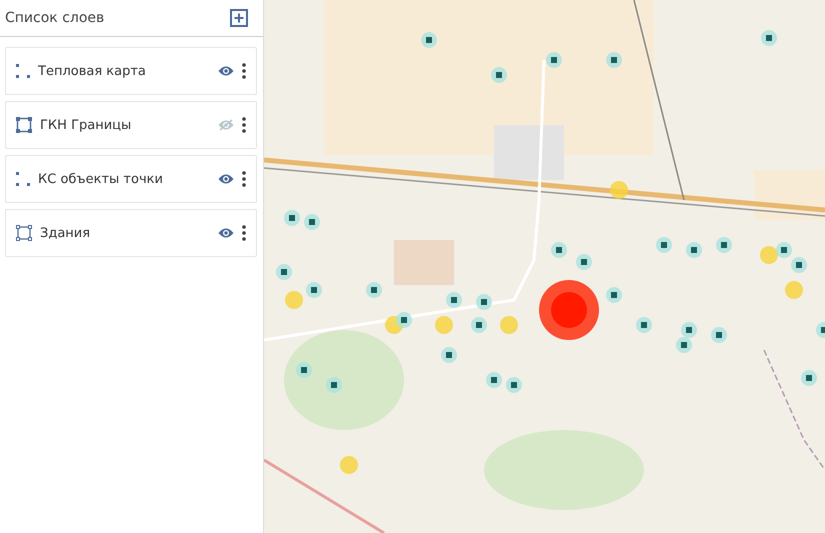 The height and width of the screenshot is (533, 825). I want to click on layer-item: Здания, so click(131, 233).